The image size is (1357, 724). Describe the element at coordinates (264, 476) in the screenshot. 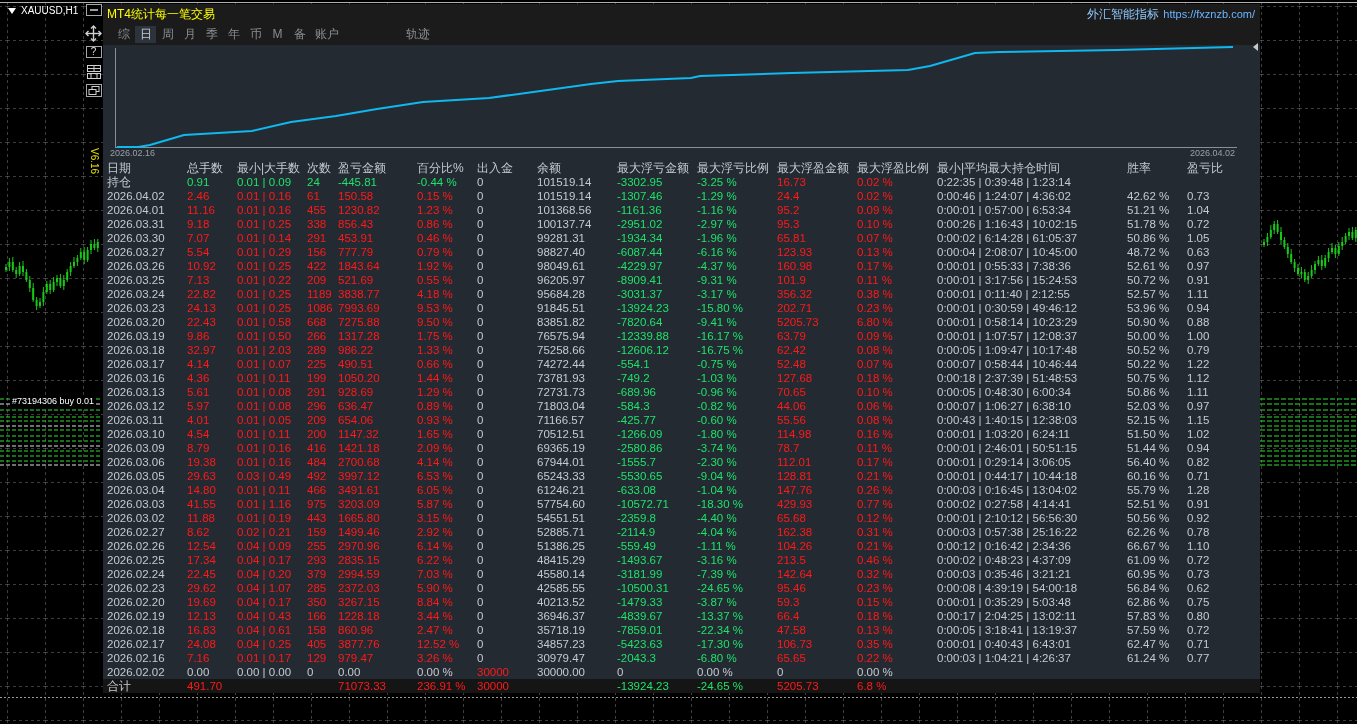

I see `table-cell: 0.03 | 0.49` at that location.